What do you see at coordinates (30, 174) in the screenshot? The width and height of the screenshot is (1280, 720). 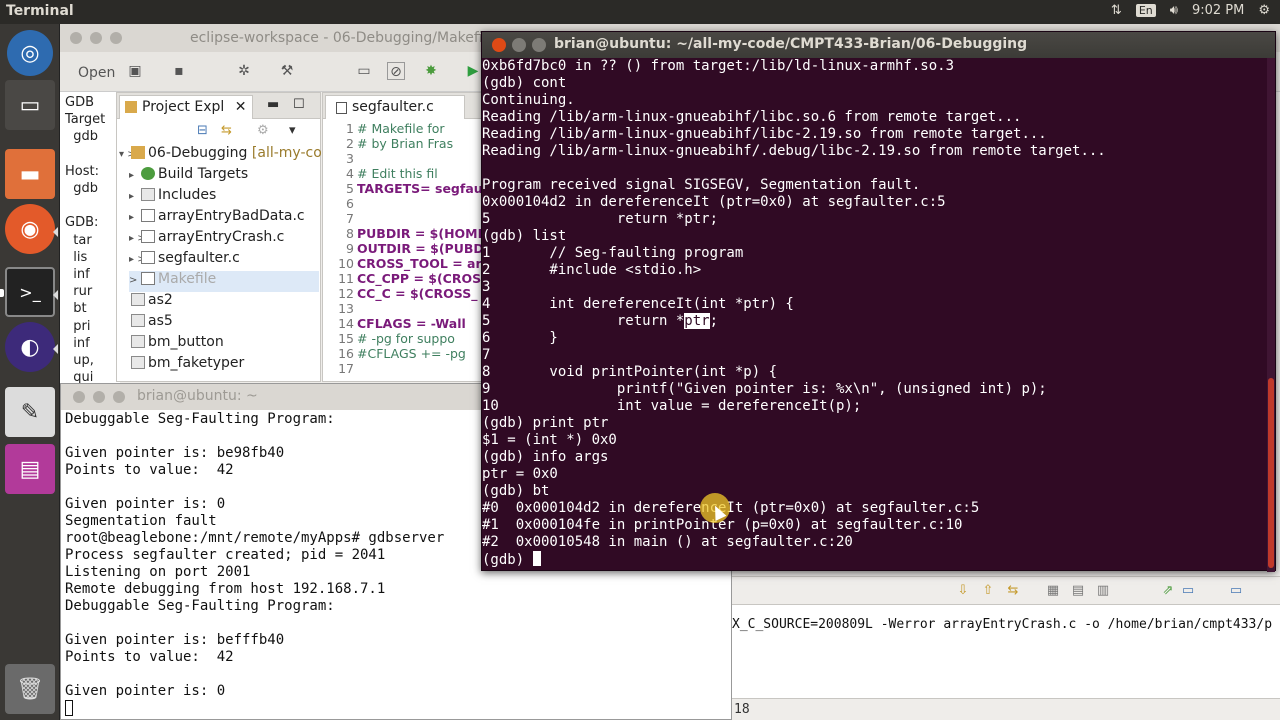 I see `files-folder-icon: ▬` at bounding box center [30, 174].